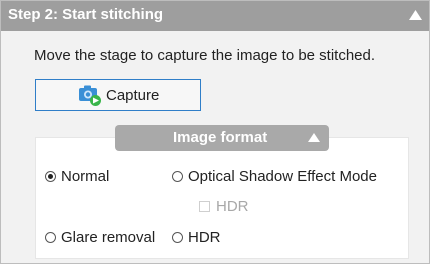 The height and width of the screenshot is (264, 430). What do you see at coordinates (232, 206) in the screenshot?
I see `hdr-sub-checkbox-label: HDR` at bounding box center [232, 206].